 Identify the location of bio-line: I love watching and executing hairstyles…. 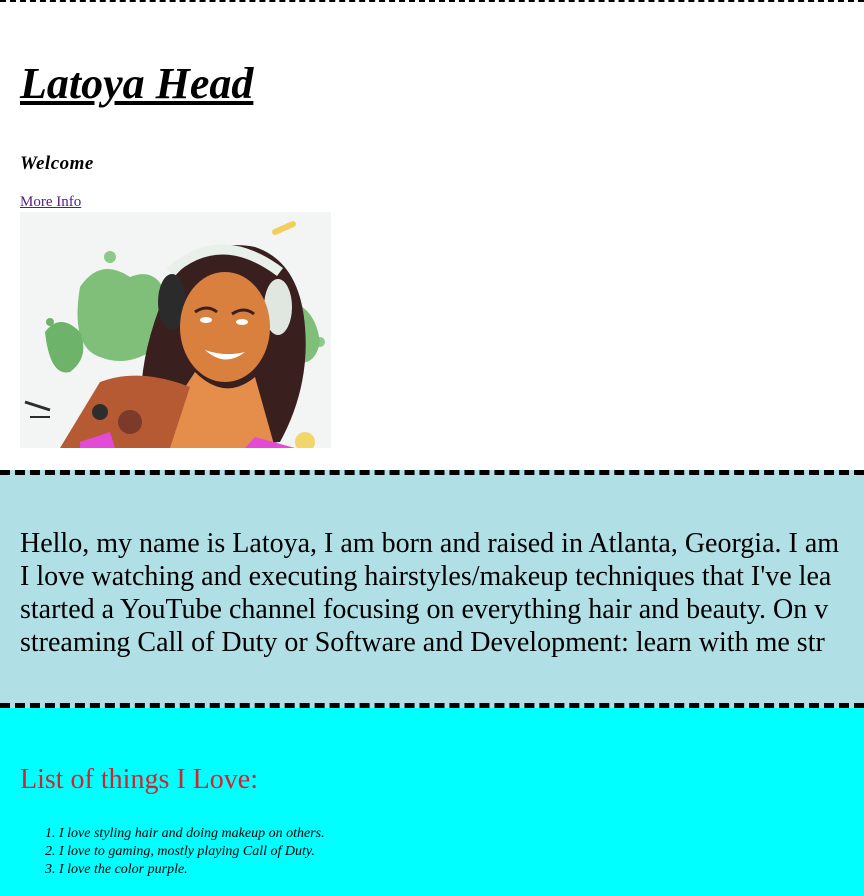
(426, 576).